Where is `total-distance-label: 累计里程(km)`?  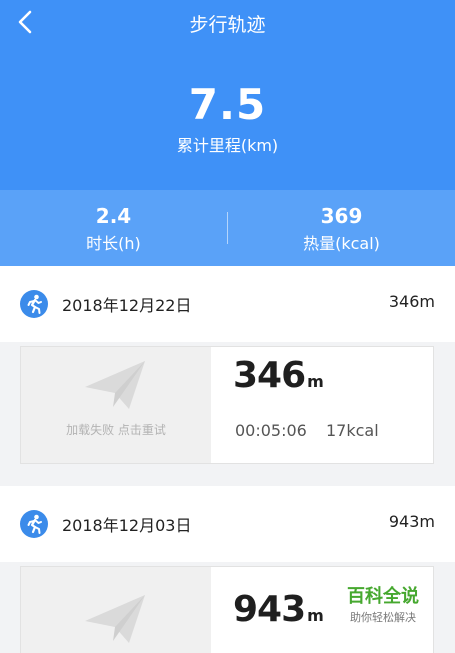
total-distance-label: 累计里程(km) is located at coordinates (227, 145).